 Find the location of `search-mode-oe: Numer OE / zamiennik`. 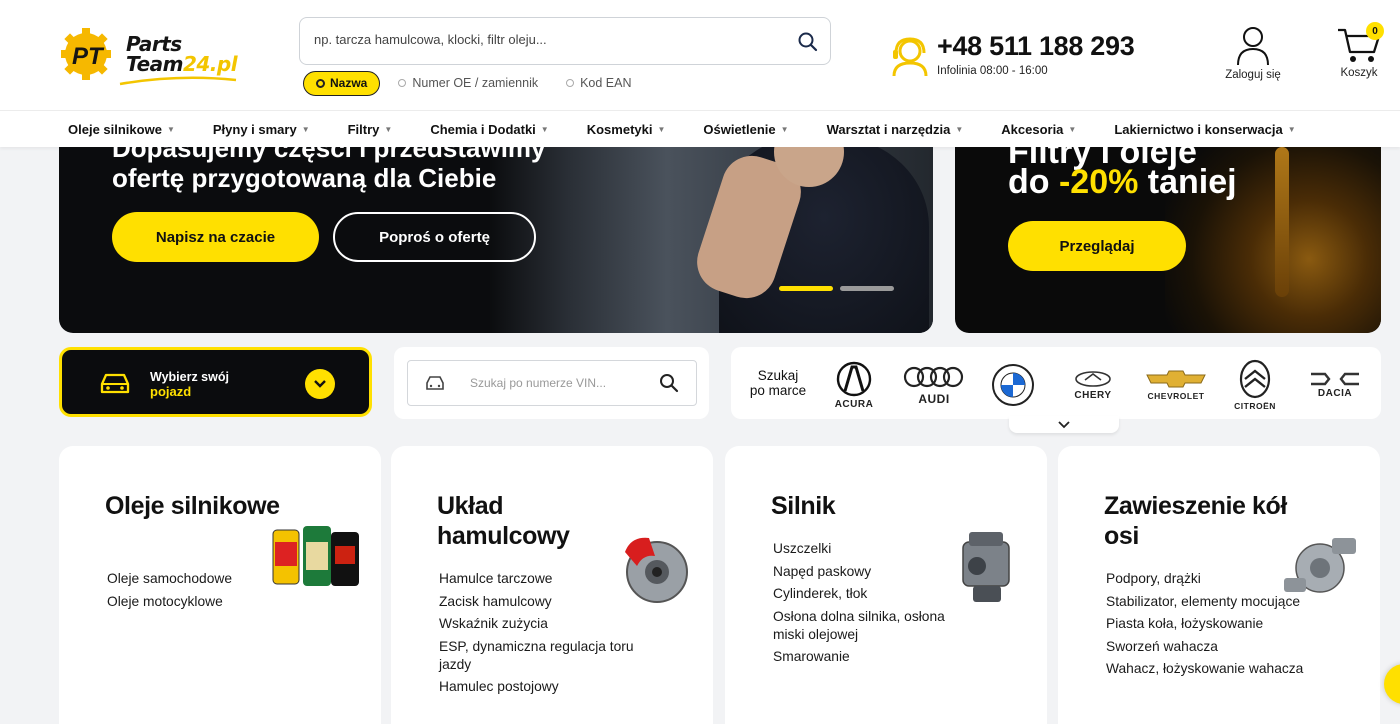

search-mode-oe: Numer OE / zamiennik is located at coordinates (468, 83).